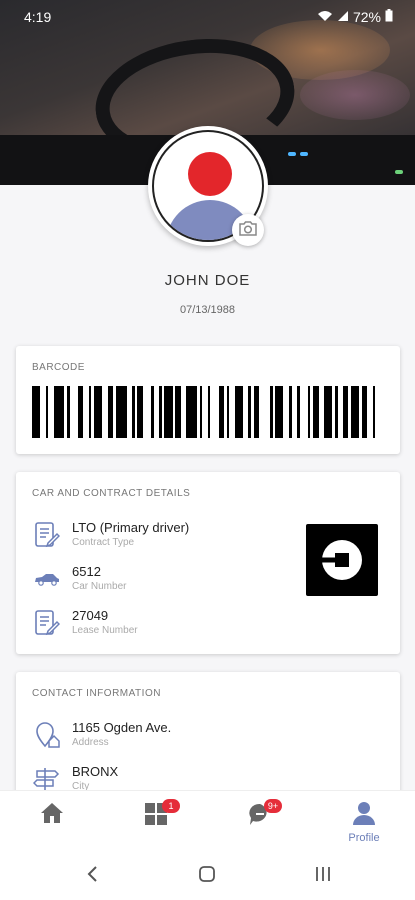 The width and height of the screenshot is (415, 900). What do you see at coordinates (52, 816) in the screenshot?
I see `home-icon` at bounding box center [52, 816].